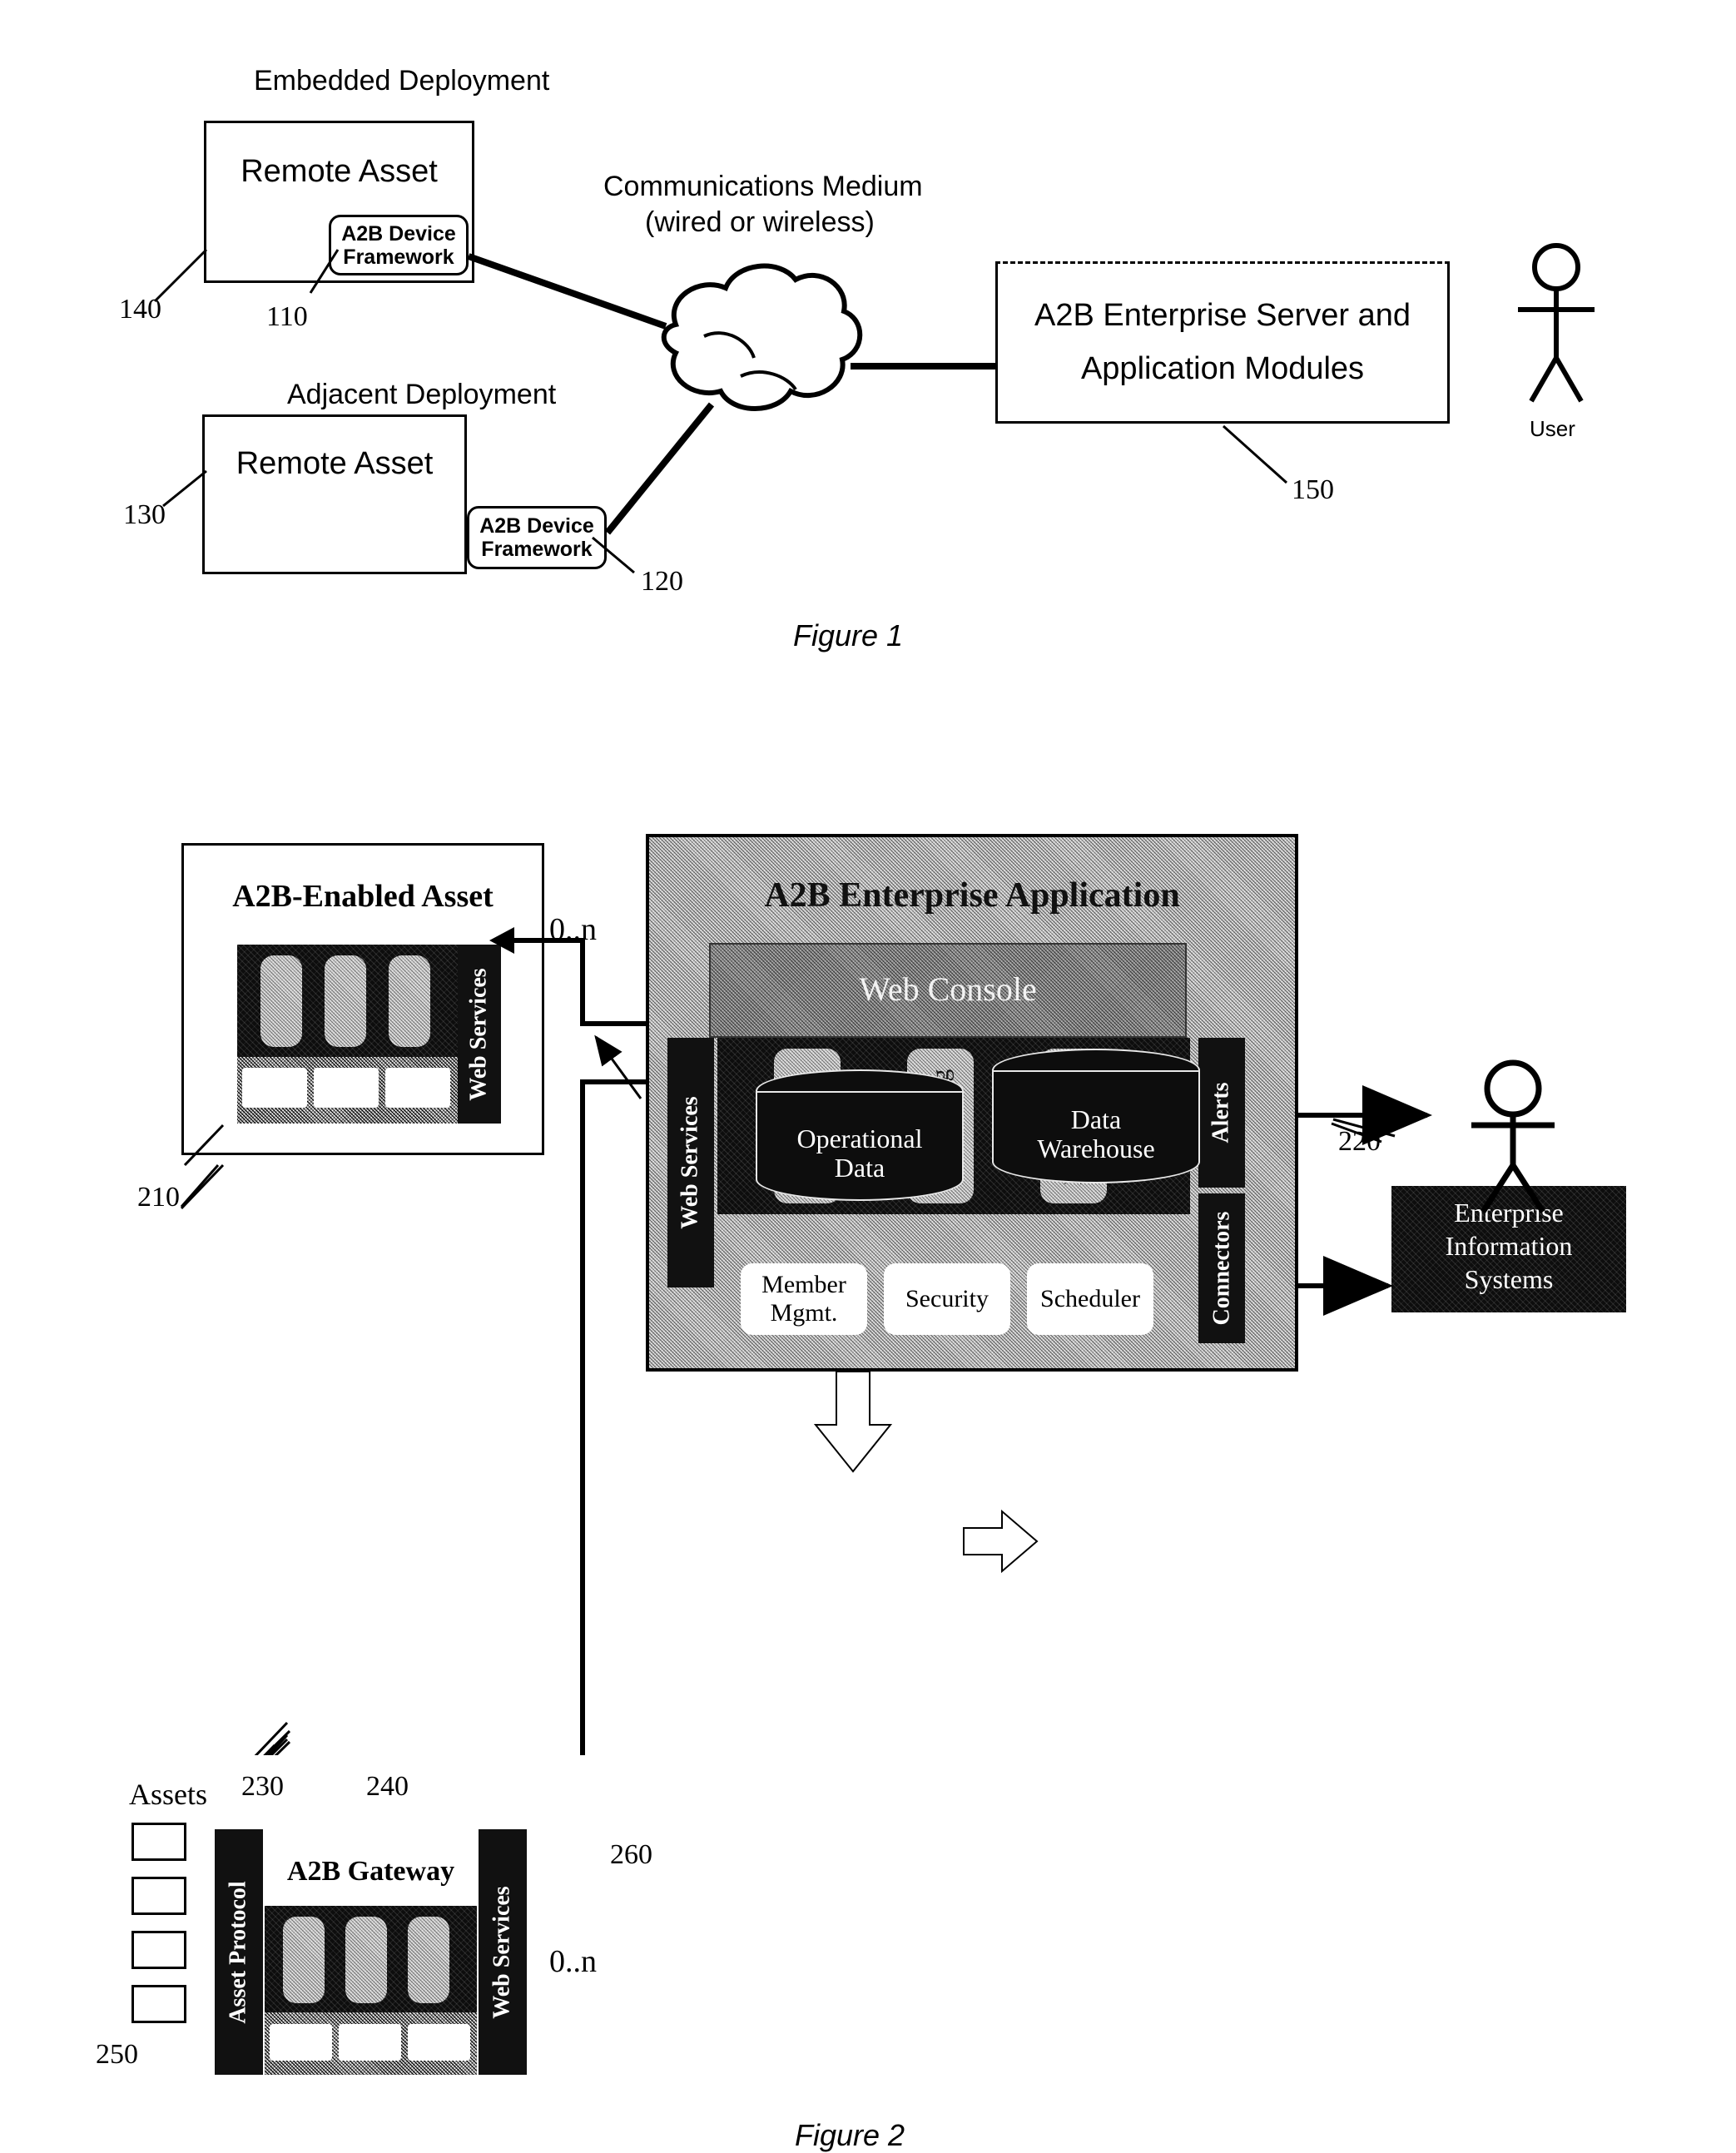 This screenshot has height=2153, width=1736. Describe the element at coordinates (1223, 315) in the screenshot. I see `a2b-enterprise-server-line1: A2B Enterprise Server and` at that location.